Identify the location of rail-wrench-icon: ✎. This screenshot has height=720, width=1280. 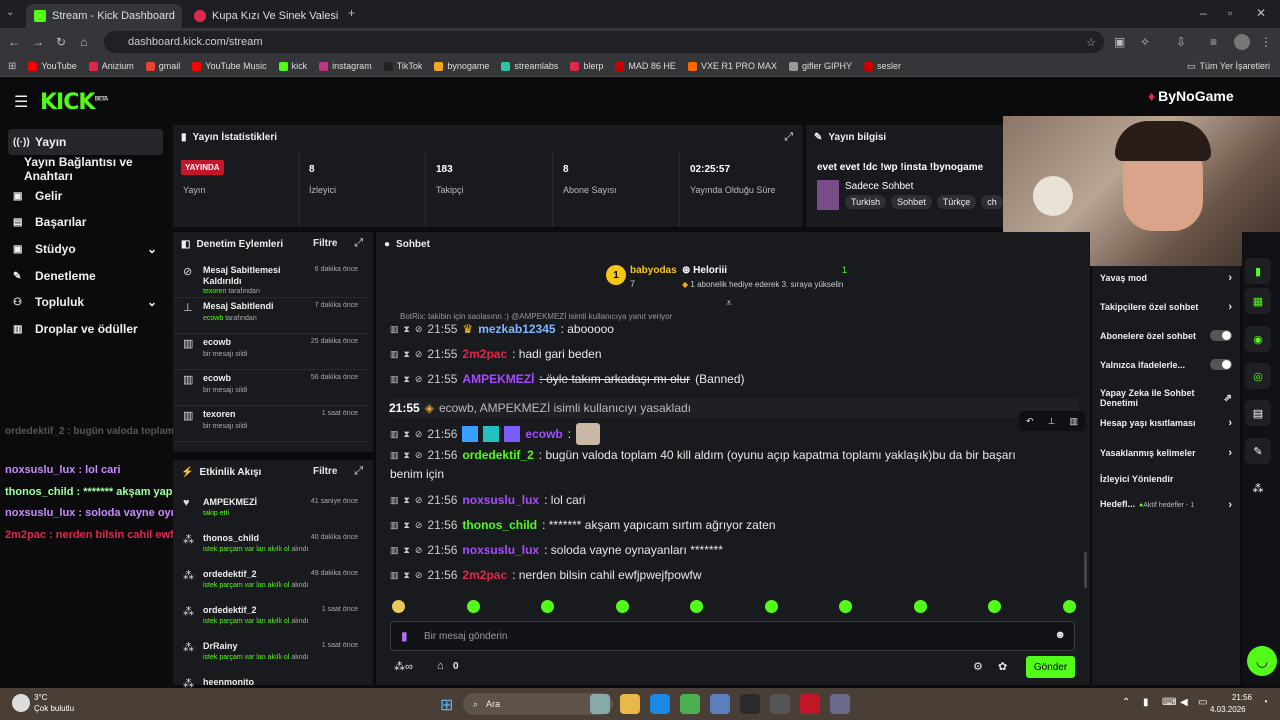
(1258, 451).